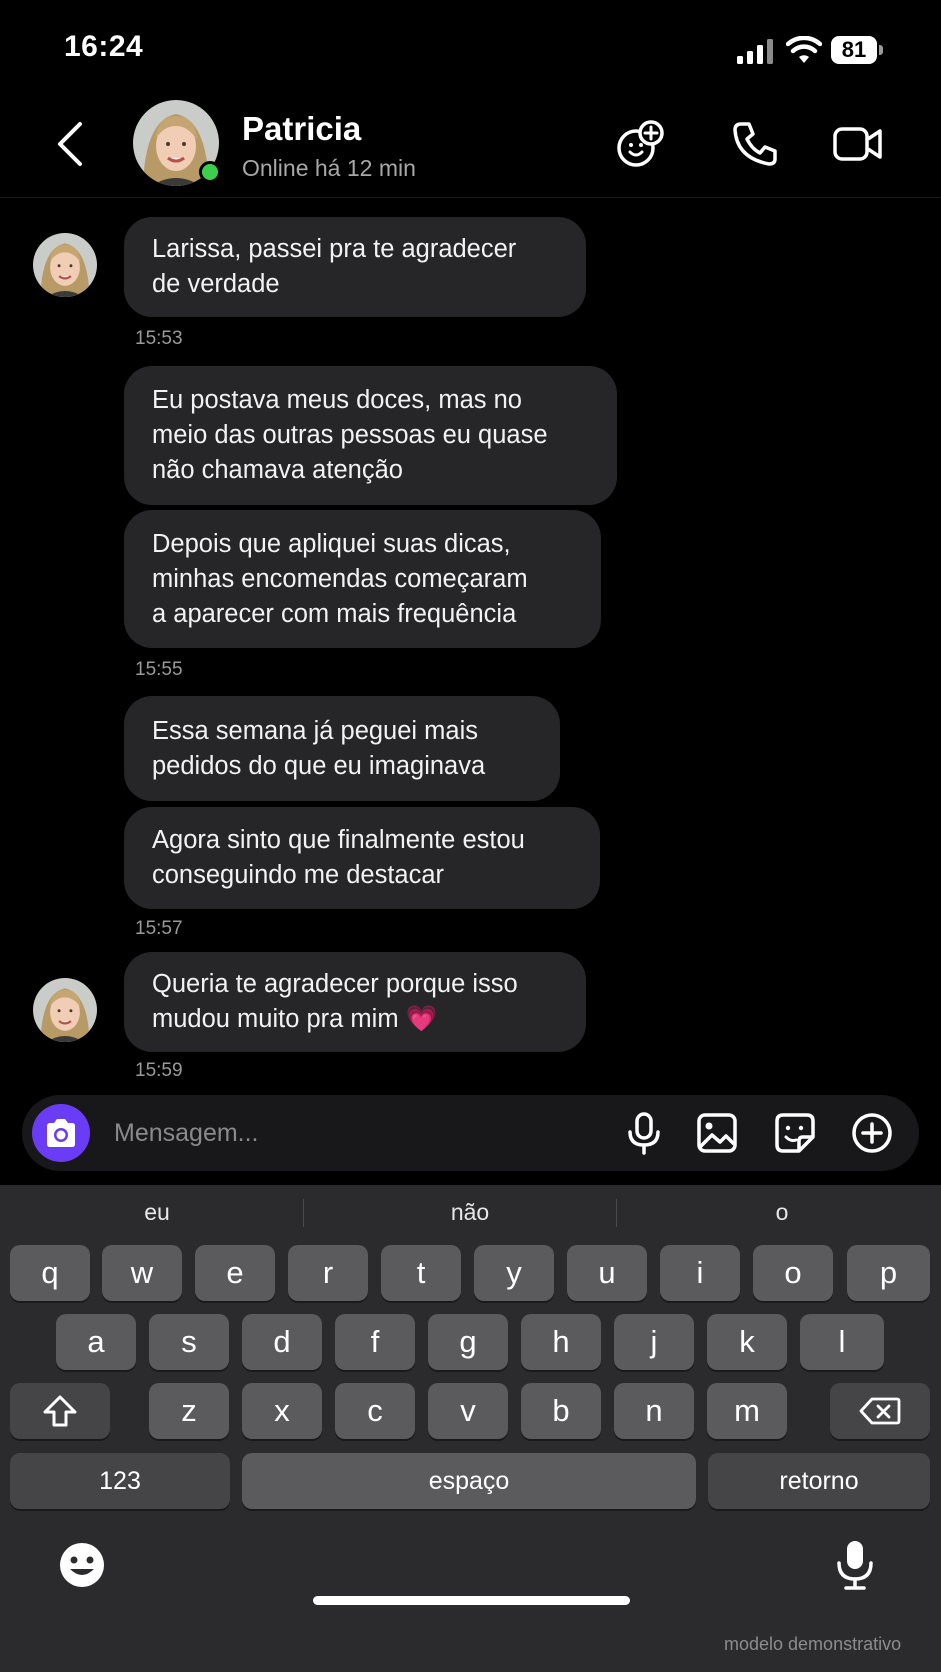 The height and width of the screenshot is (1672, 941). What do you see at coordinates (421, 1273) in the screenshot?
I see `key-t: t` at bounding box center [421, 1273].